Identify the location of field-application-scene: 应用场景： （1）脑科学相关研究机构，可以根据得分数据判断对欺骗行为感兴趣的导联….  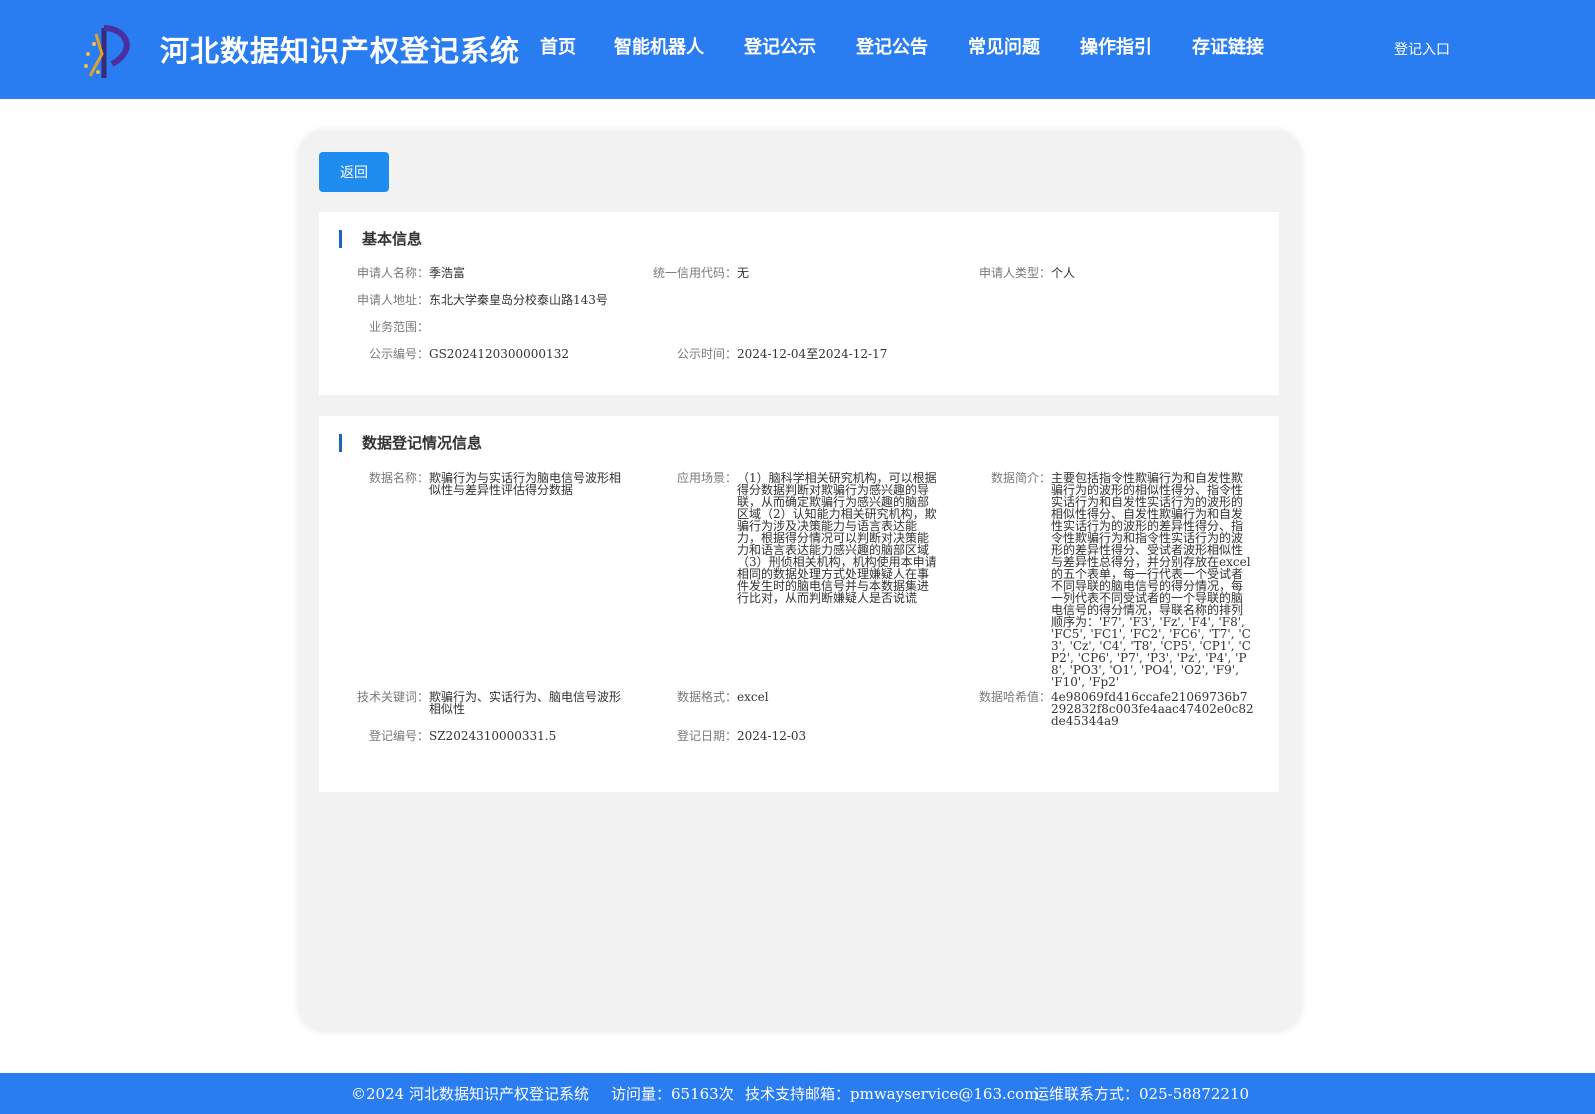
(806, 538).